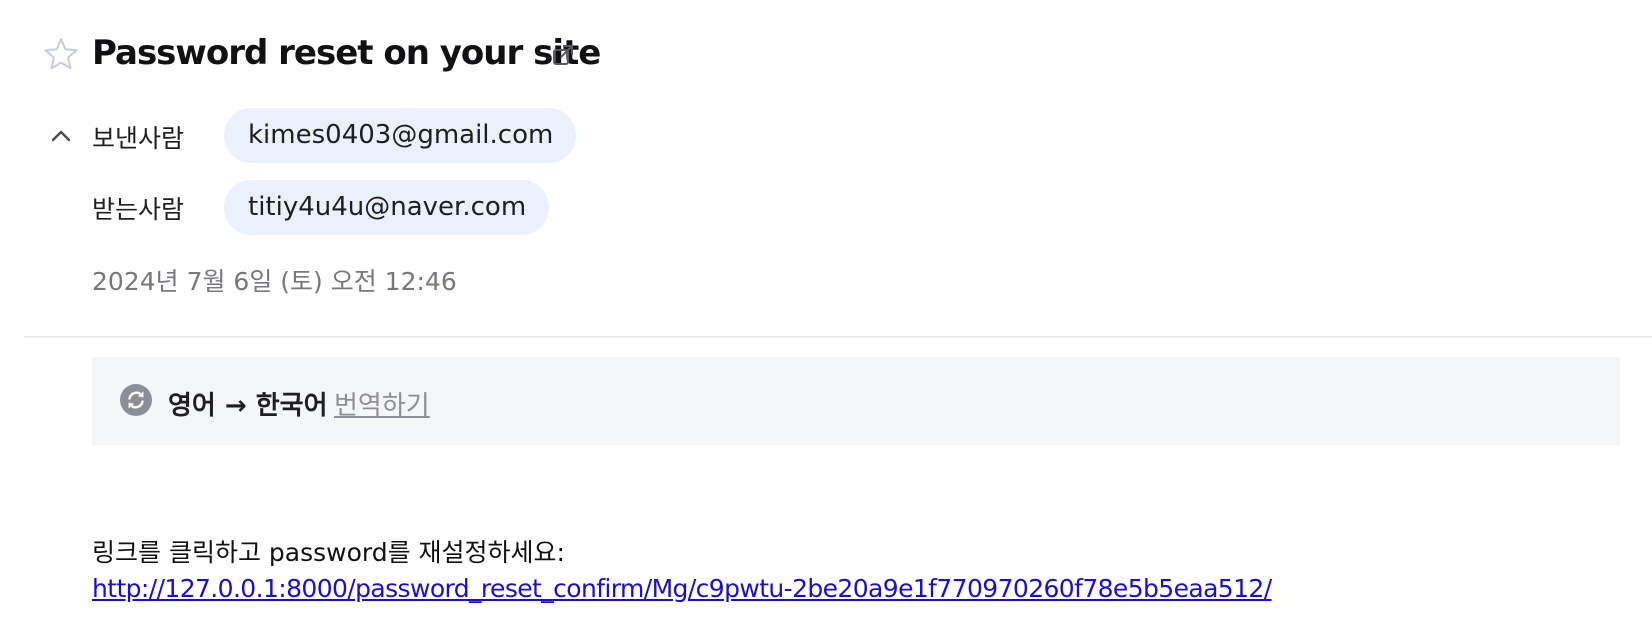 This screenshot has height=644, width=1652. What do you see at coordinates (61, 136) in the screenshot?
I see `chevron-up-icon` at bounding box center [61, 136].